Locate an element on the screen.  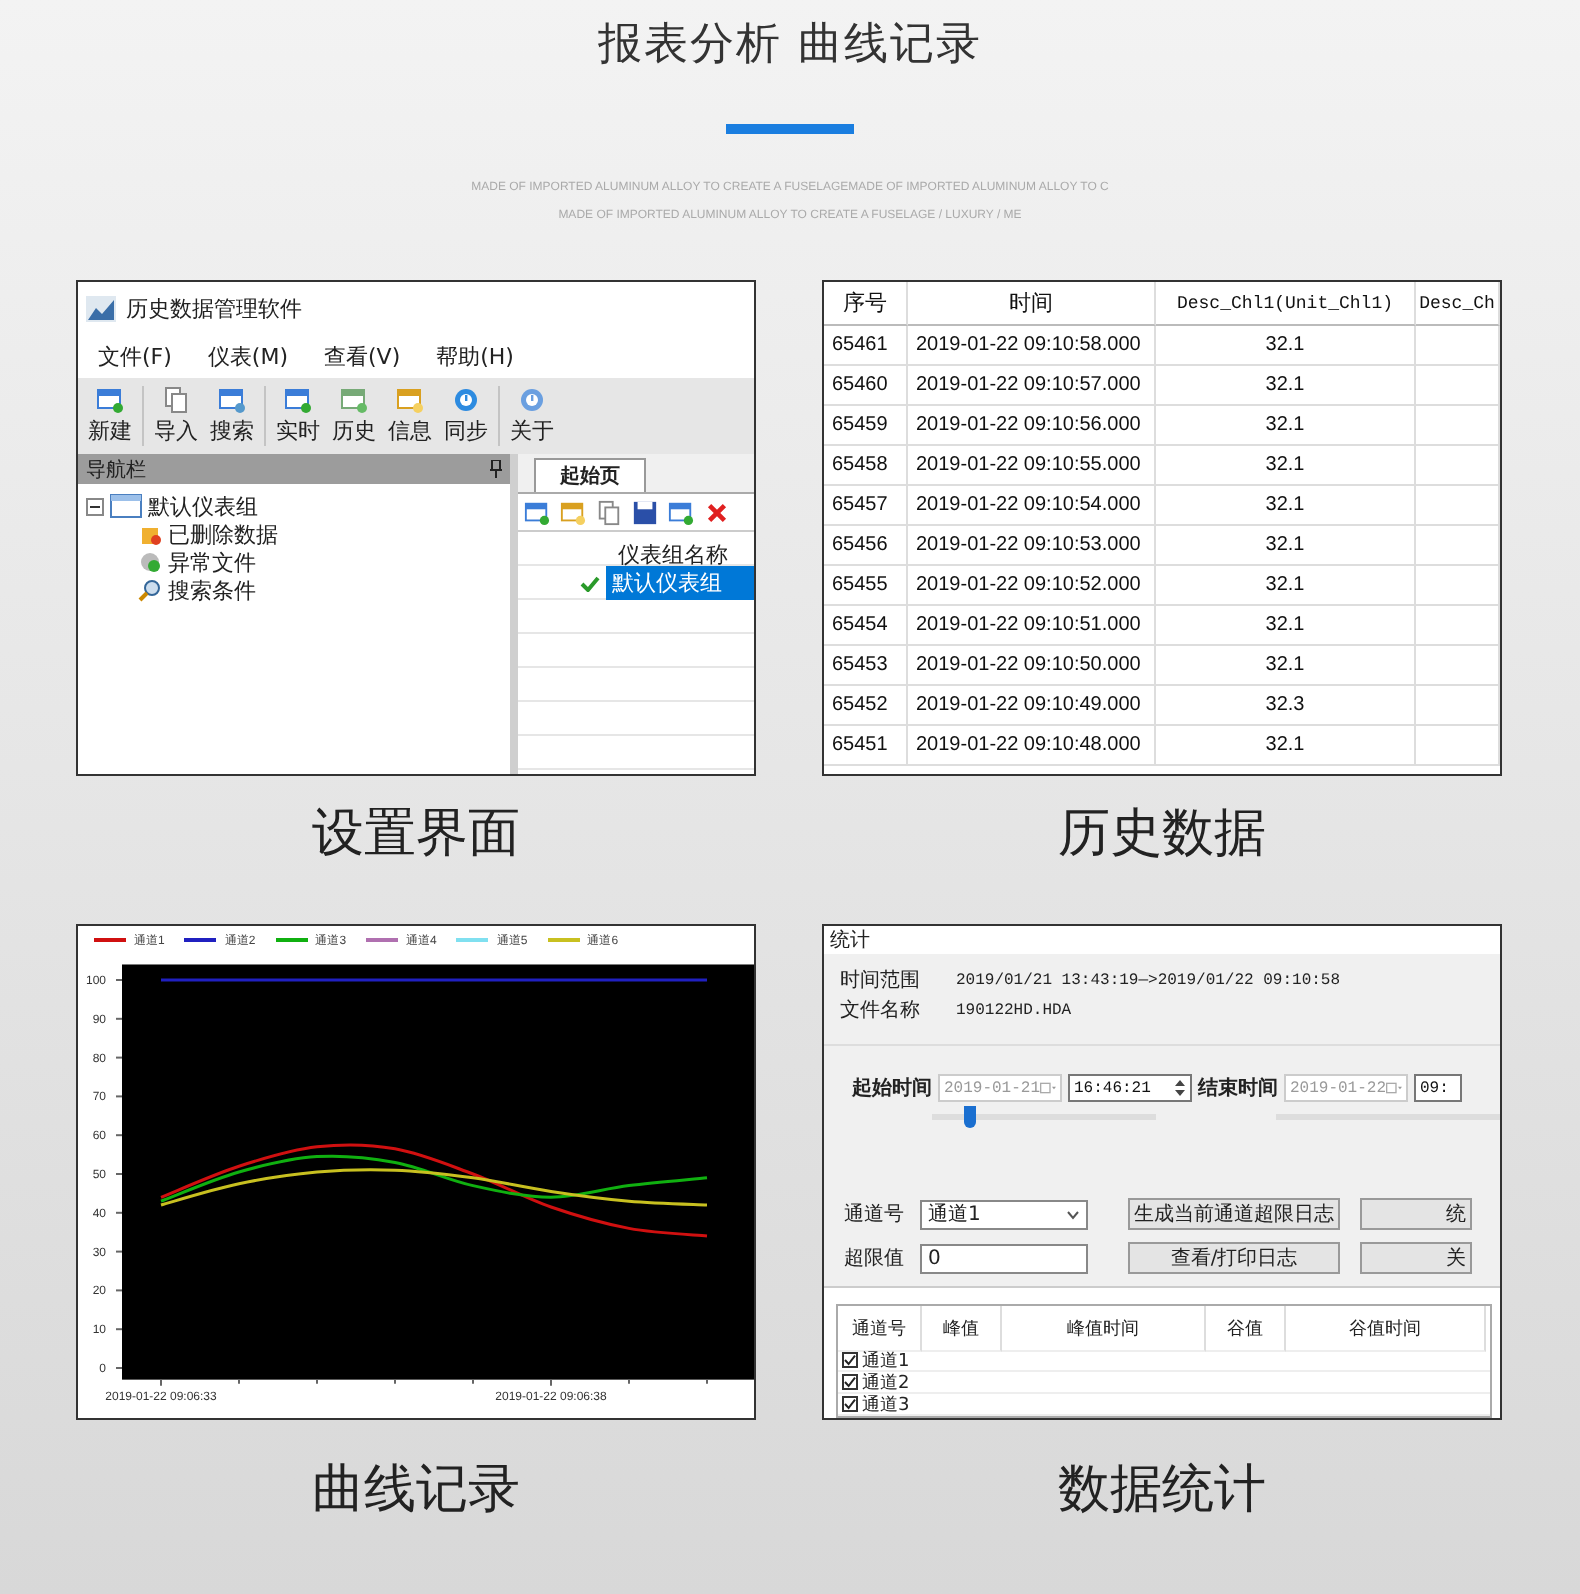
toolbar-button: 新建 is located at coordinates (110, 416).